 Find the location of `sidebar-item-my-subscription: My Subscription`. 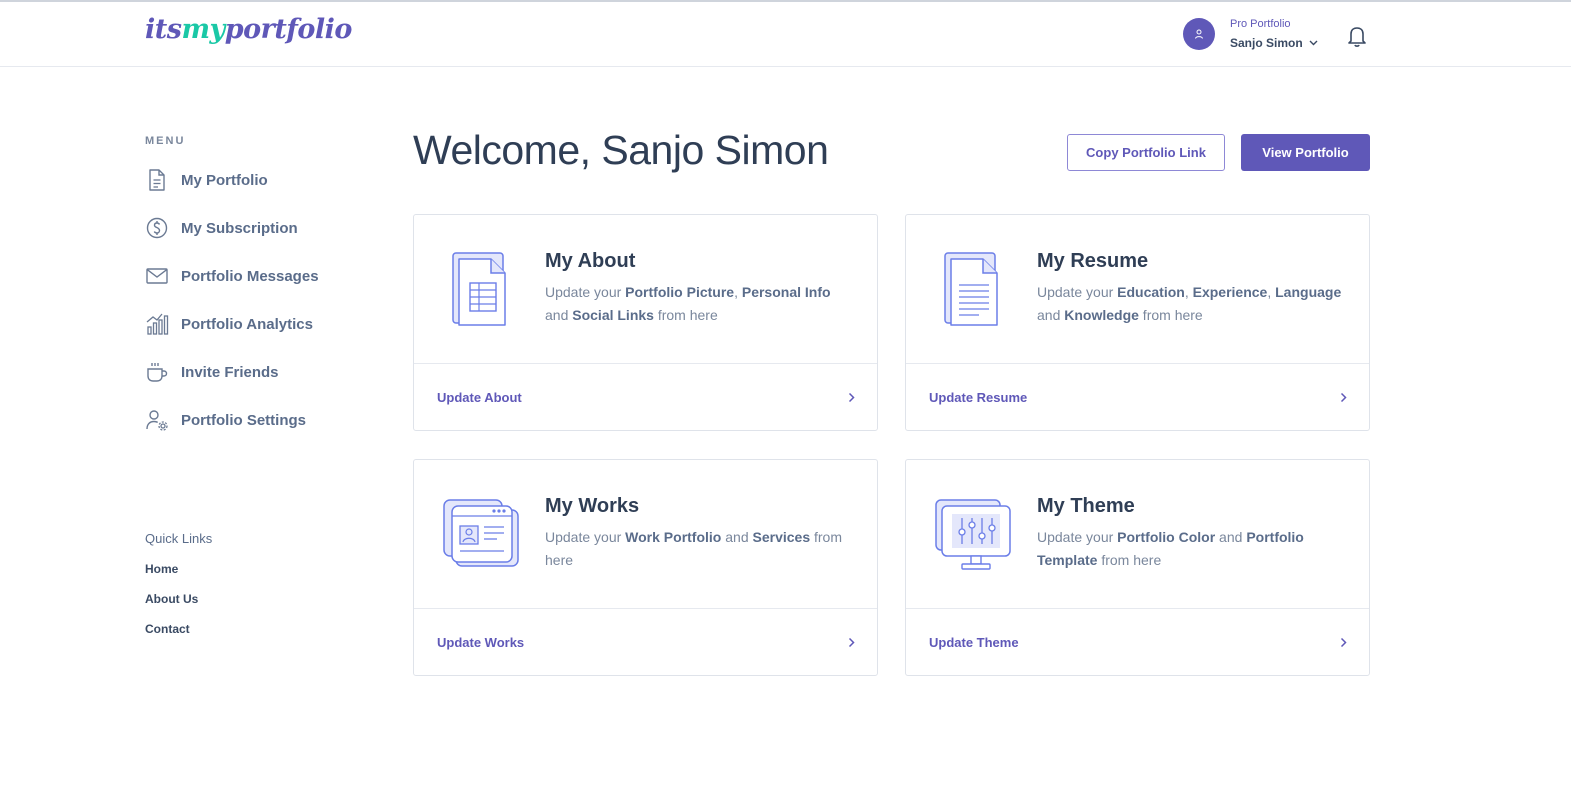

sidebar-item-my-subscription: My Subscription is located at coordinates (221, 228).